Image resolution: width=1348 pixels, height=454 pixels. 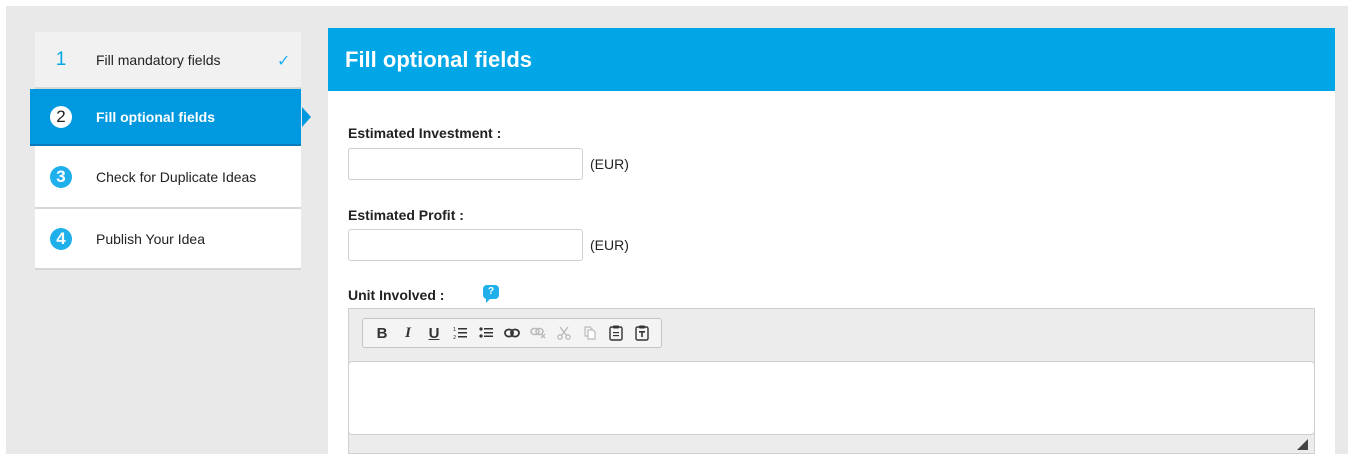 What do you see at coordinates (176, 176) in the screenshot?
I see `step-label: Check for Duplicate Ideas` at bounding box center [176, 176].